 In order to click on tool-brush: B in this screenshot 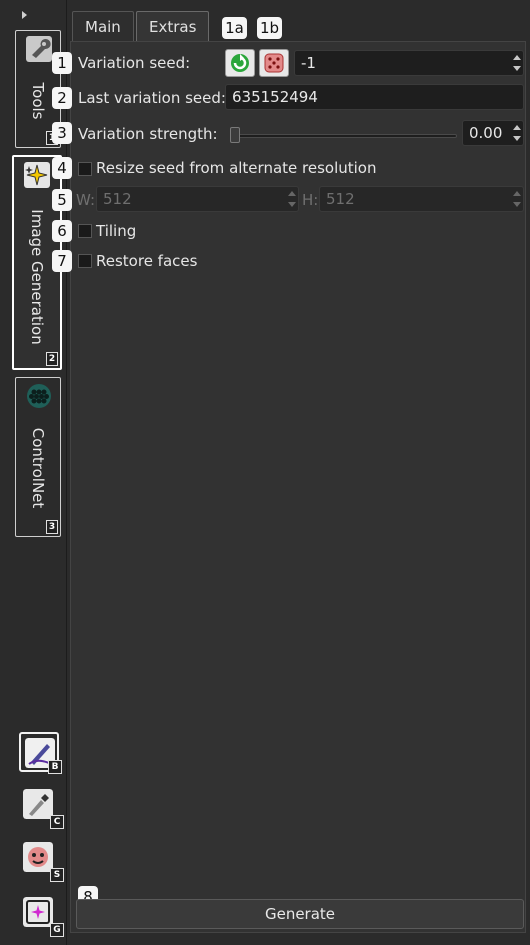, I will do `click(40, 753)`.